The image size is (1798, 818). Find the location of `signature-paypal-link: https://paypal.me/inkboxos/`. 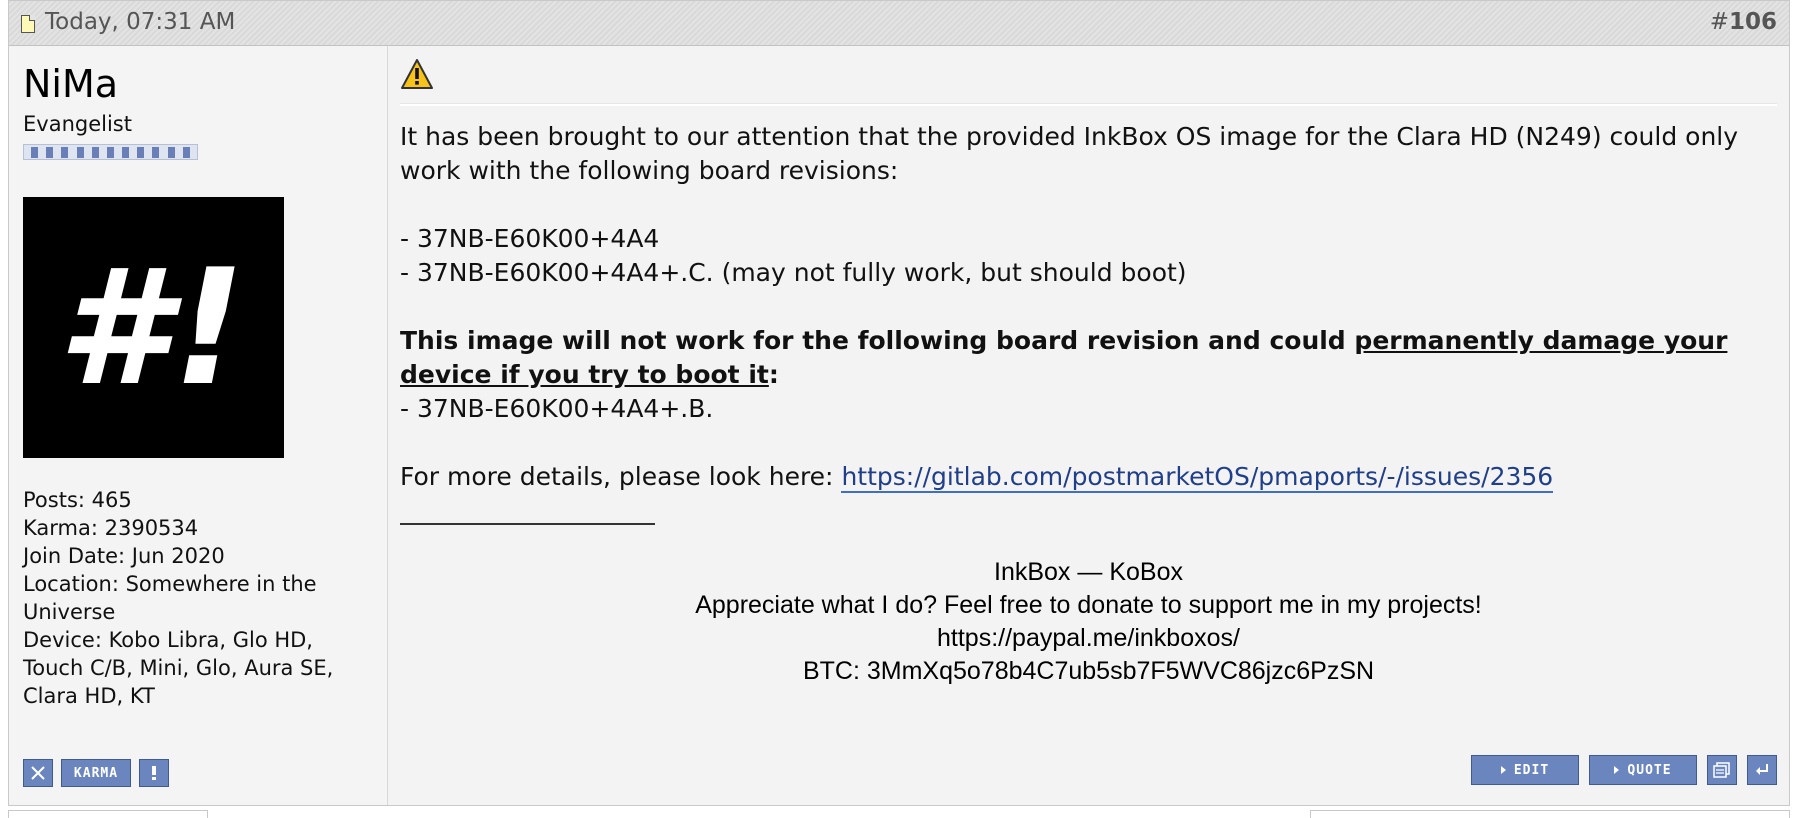

signature-paypal-link: https://paypal.me/inkboxos/ is located at coordinates (1088, 638).